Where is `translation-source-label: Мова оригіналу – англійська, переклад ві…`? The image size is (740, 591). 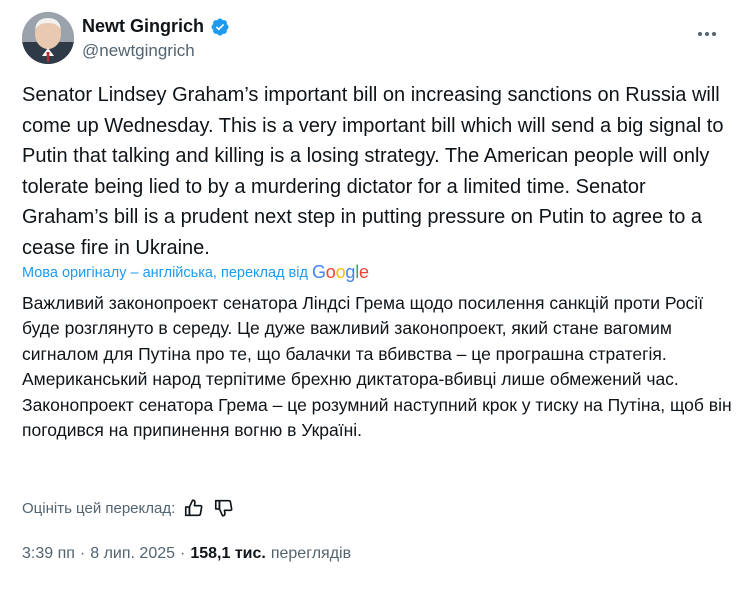
translation-source-label: Мова оригіналу – англійська, переклад ві… is located at coordinates (165, 272).